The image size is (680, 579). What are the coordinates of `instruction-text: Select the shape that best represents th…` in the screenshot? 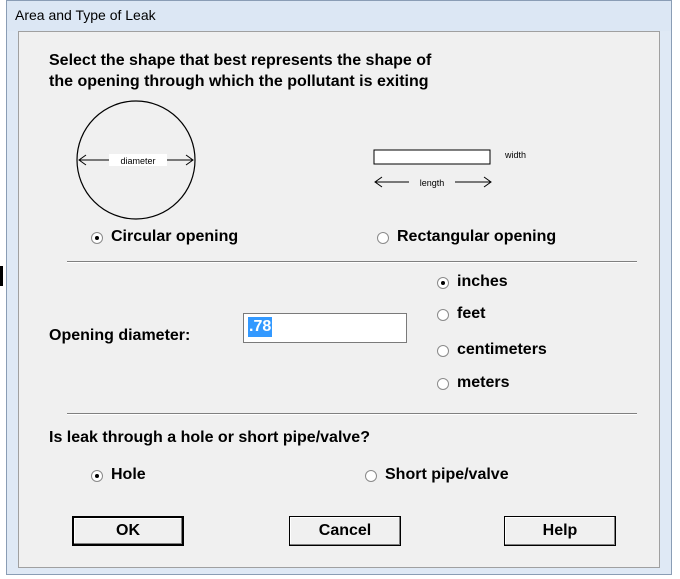 It's located at (240, 71).